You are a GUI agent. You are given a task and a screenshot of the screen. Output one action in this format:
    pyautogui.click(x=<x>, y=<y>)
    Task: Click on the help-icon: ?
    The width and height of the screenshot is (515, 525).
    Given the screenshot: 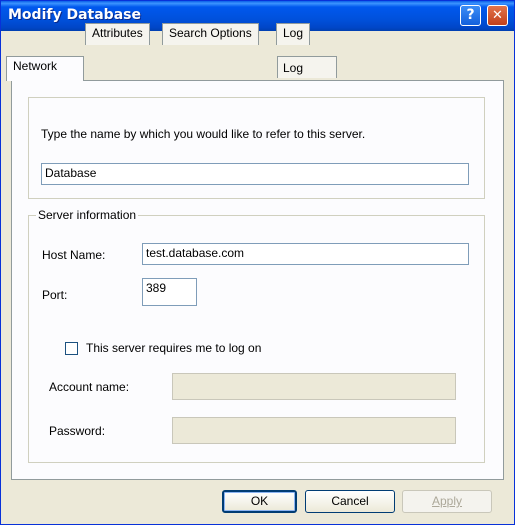 What is the action you would take?
    pyautogui.click(x=470, y=15)
    